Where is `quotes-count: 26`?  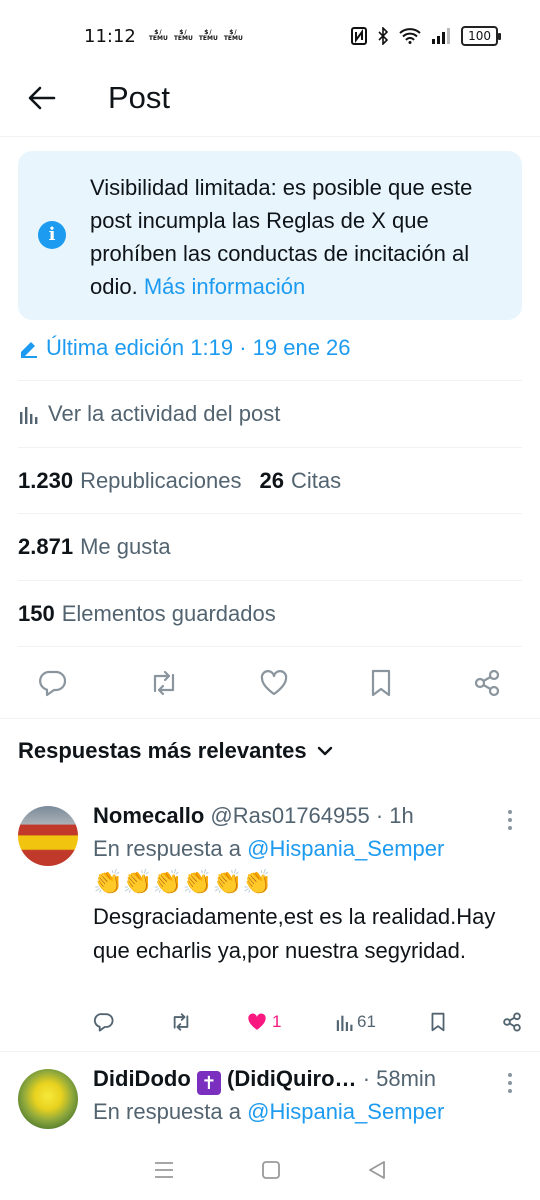
quotes-count: 26 is located at coordinates (271, 480).